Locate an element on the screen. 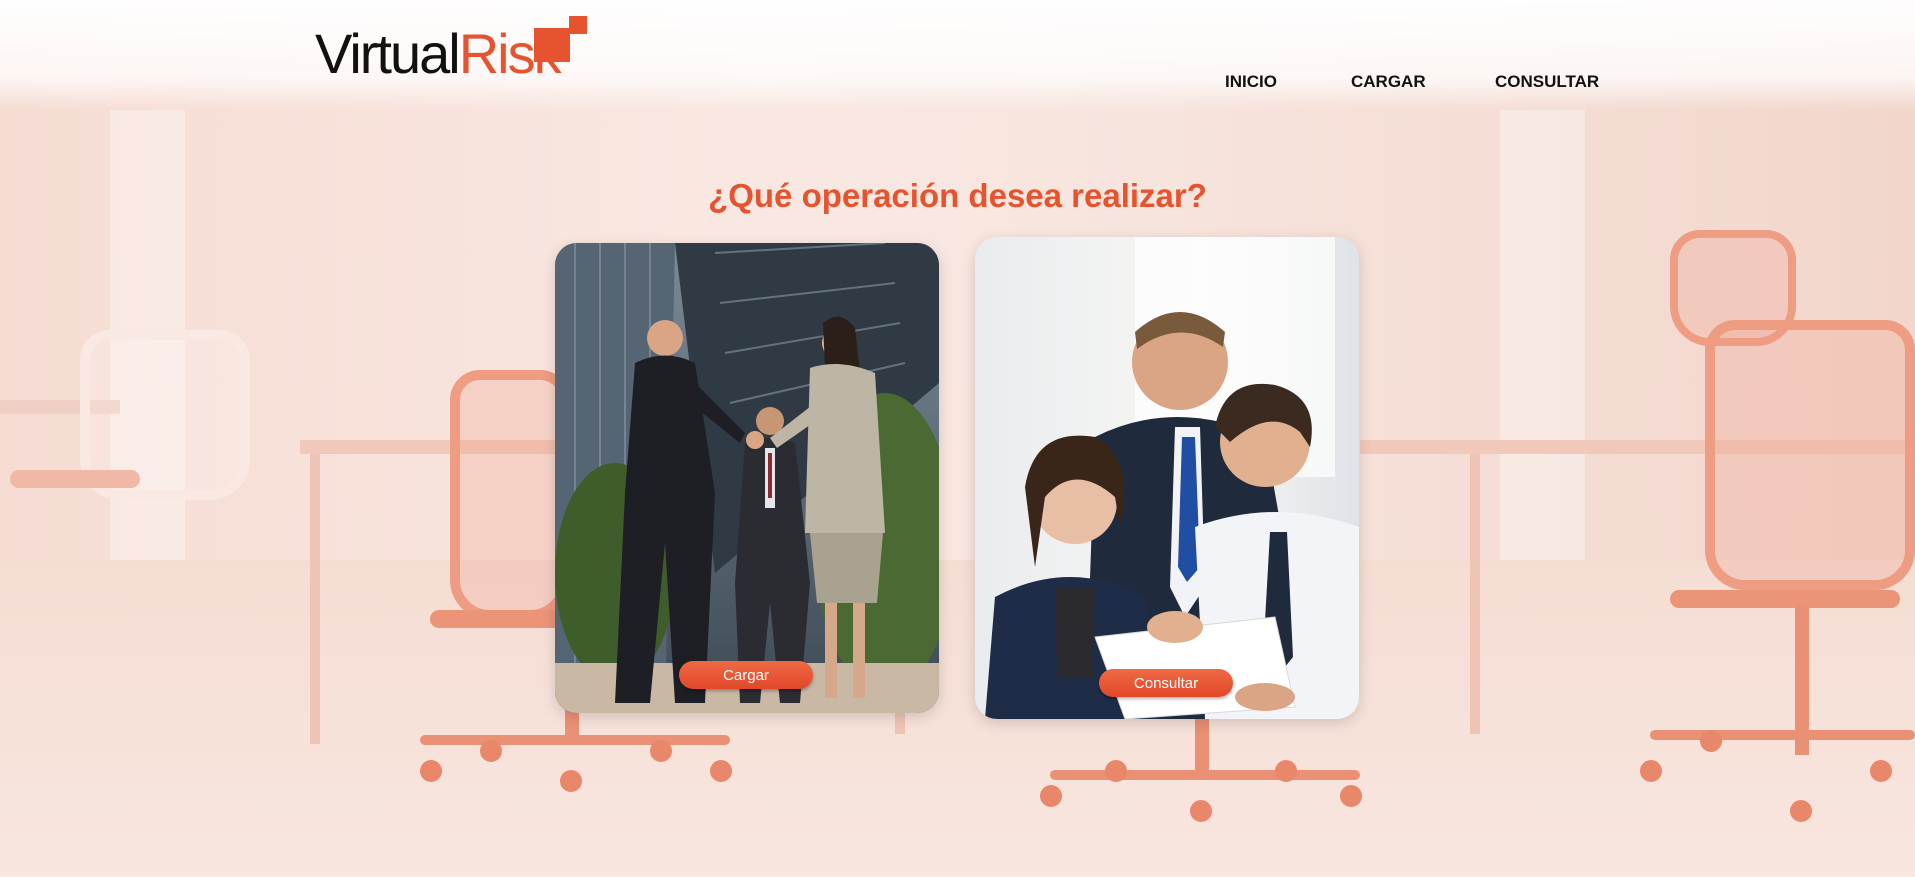  card-consultar: Consultar is located at coordinates (1167, 478).